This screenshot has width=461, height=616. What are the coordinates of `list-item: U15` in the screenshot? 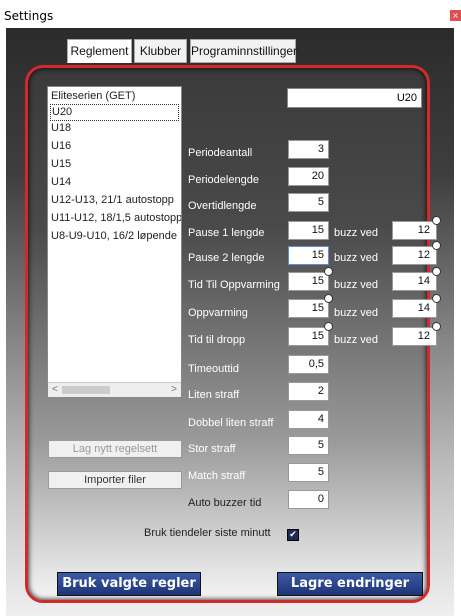 It's located at (61, 164).